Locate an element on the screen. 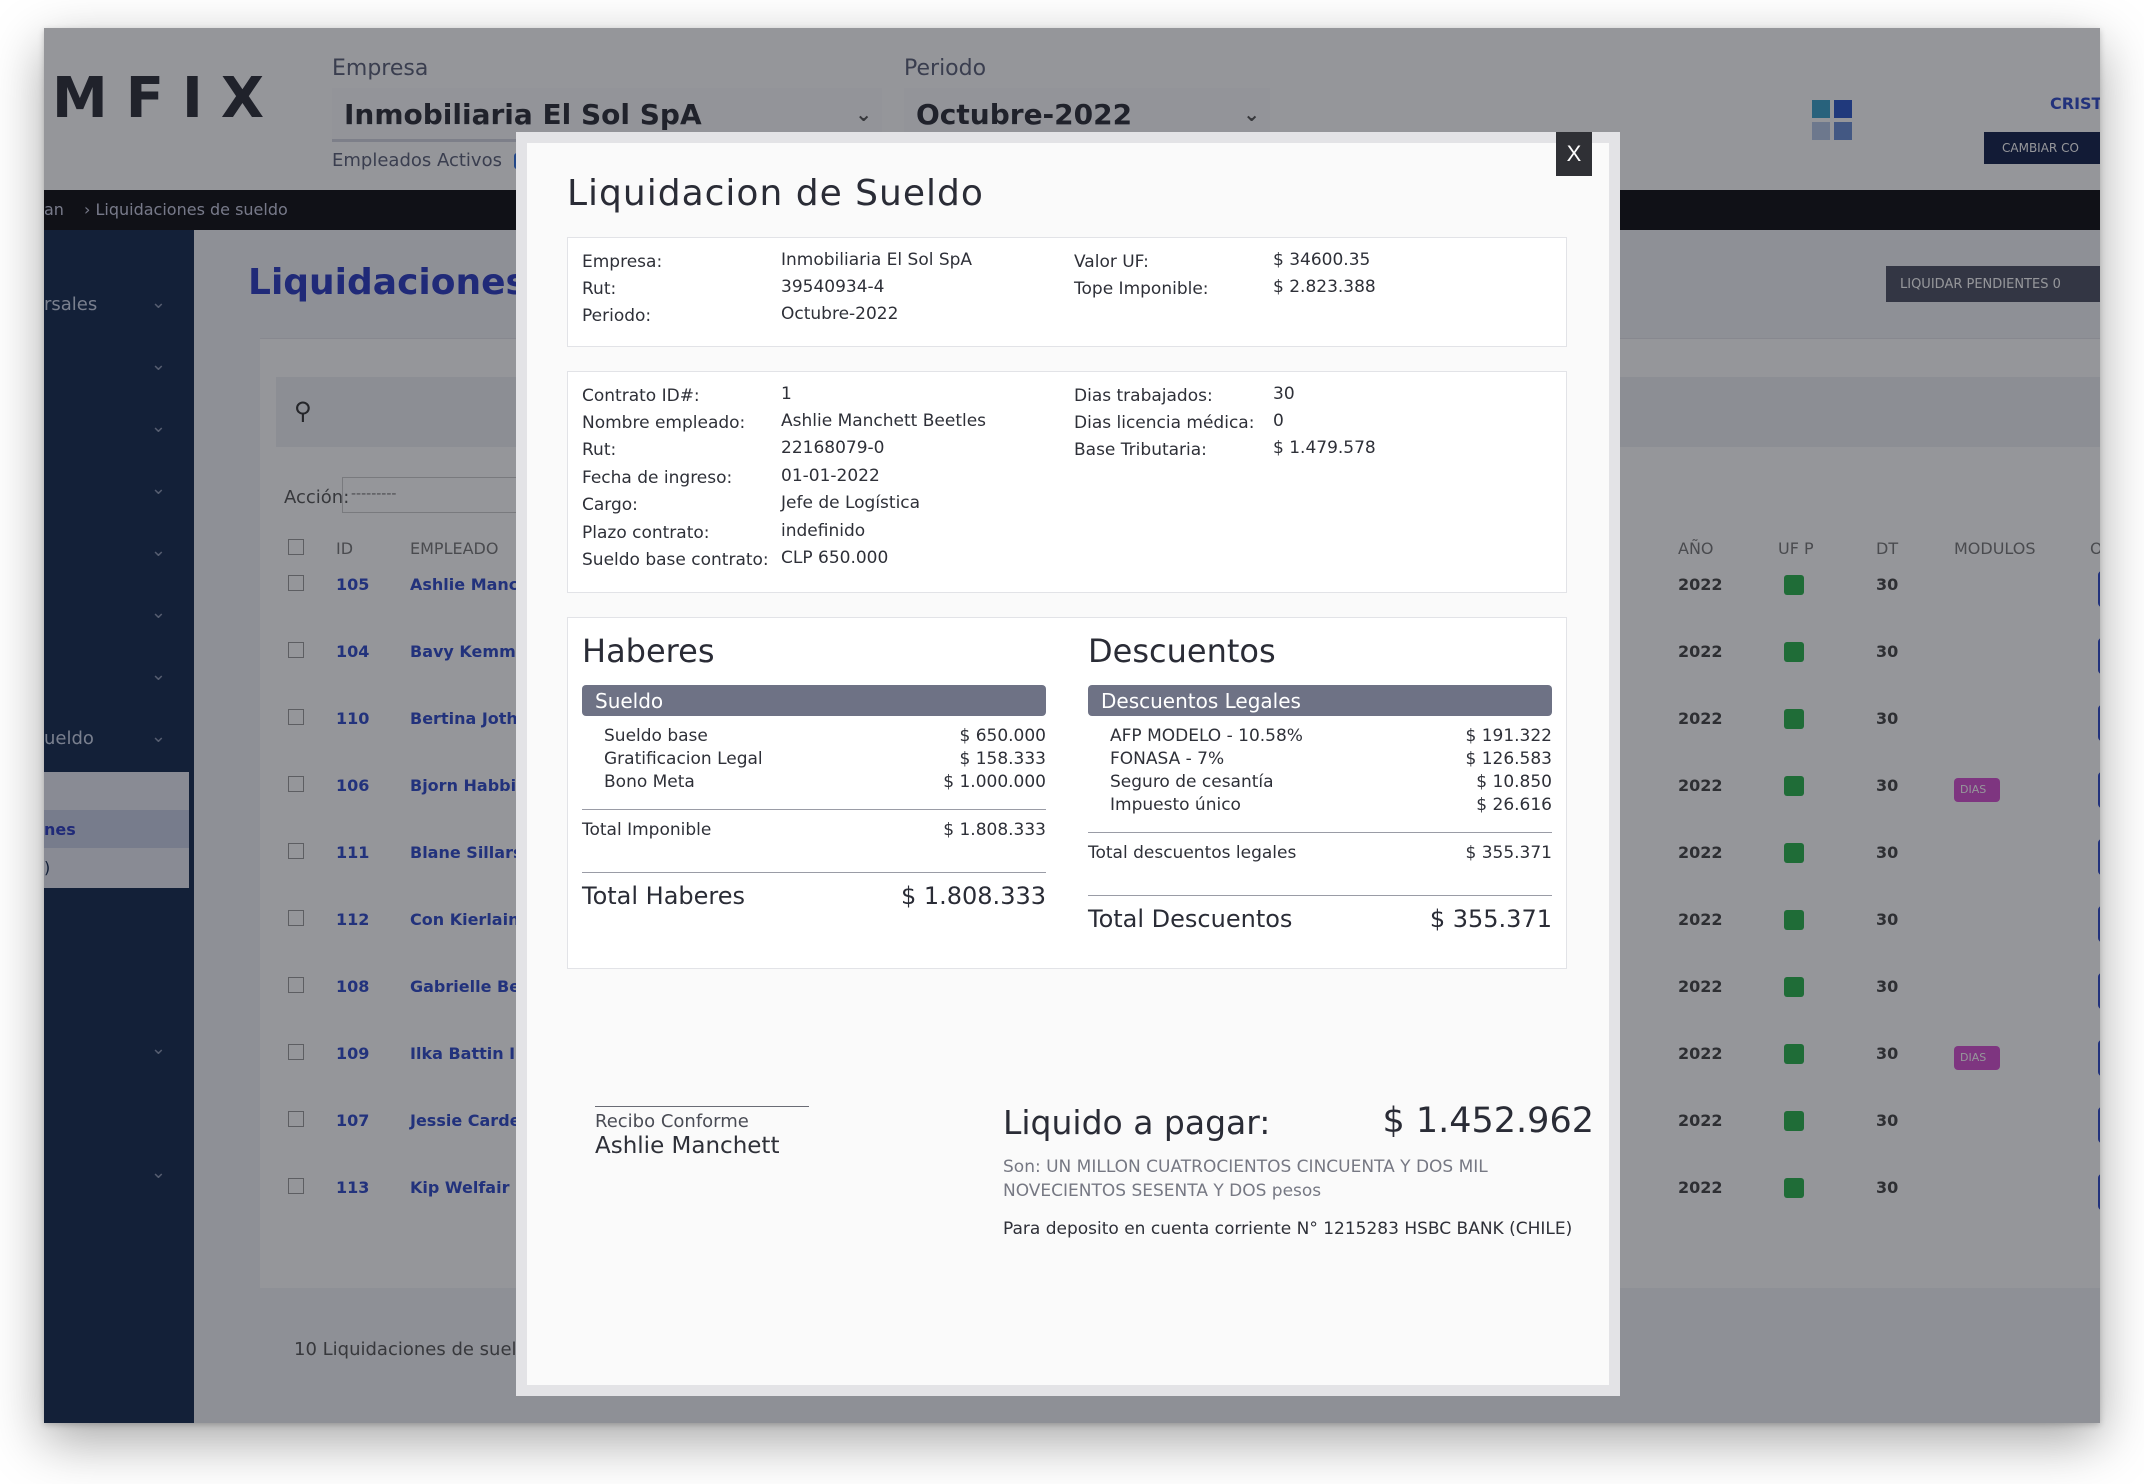  total-haberes-label: Total Haberes is located at coordinates (664, 896).